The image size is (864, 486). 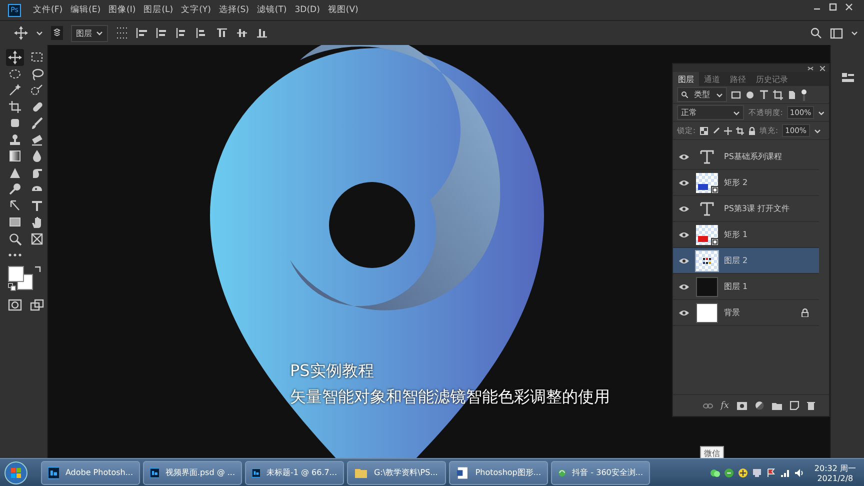 What do you see at coordinates (712, 79) in the screenshot?
I see `panel-tab: 通道` at bounding box center [712, 79].